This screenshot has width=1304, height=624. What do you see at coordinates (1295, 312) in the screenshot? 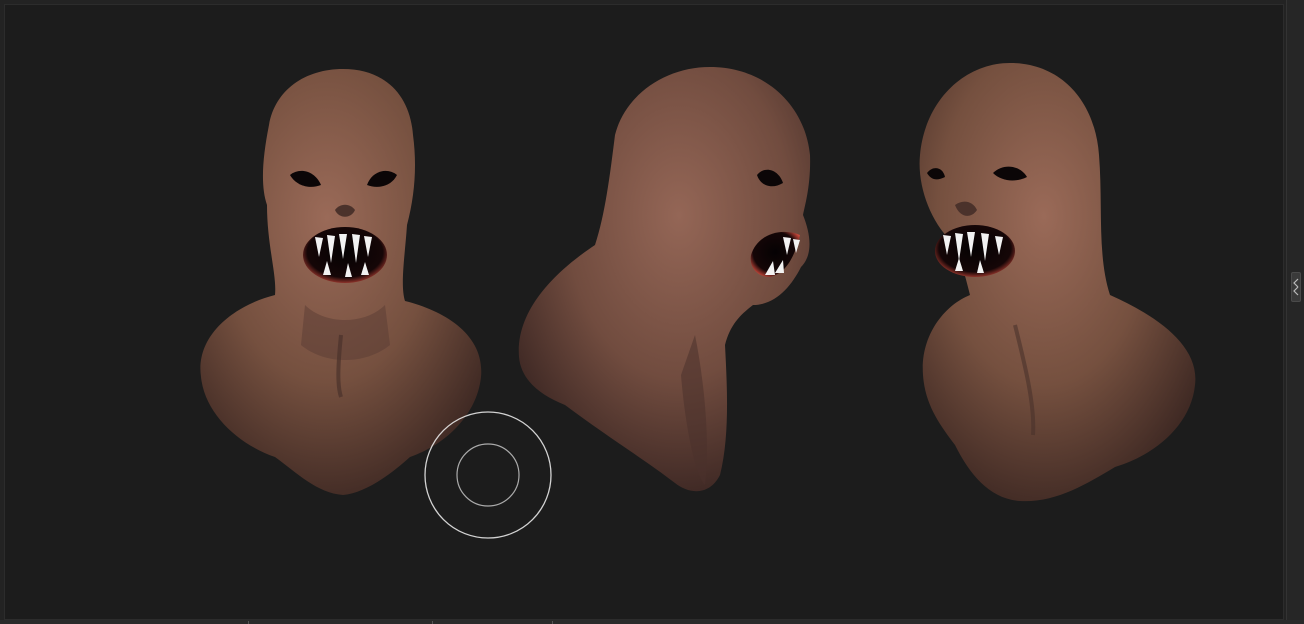
I see `right-tray-edge` at bounding box center [1295, 312].